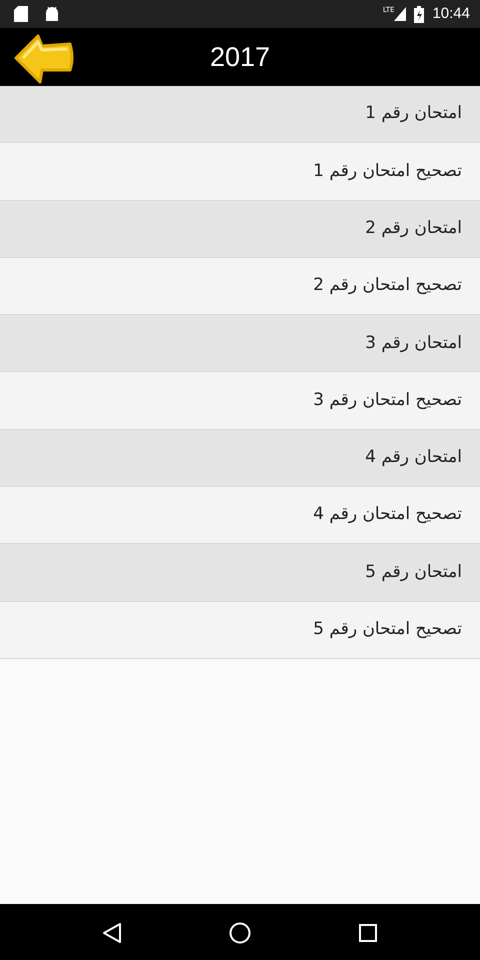 The height and width of the screenshot is (960, 480). What do you see at coordinates (413, 114) in the screenshot?
I see `list-item: امتحان رقم 1` at bounding box center [413, 114].